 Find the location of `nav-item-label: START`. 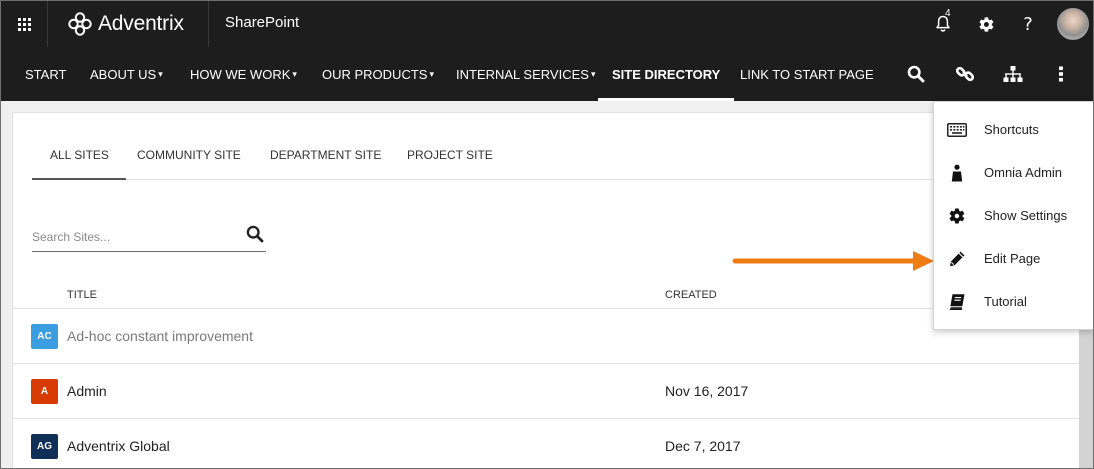

nav-item-label: START is located at coordinates (46, 74).